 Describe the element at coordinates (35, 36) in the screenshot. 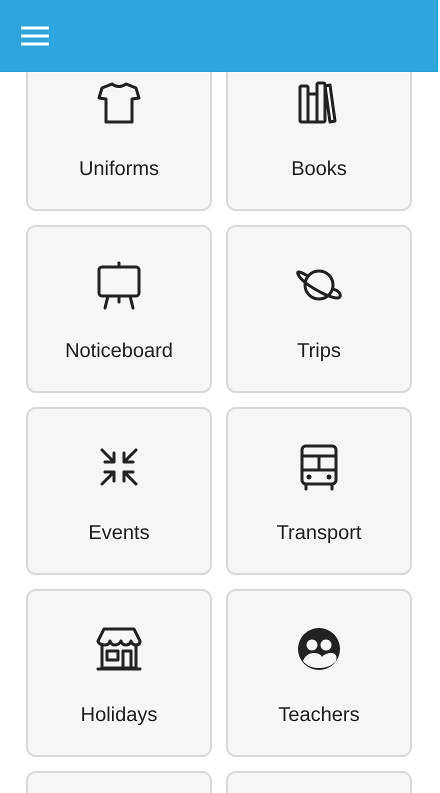

I see `menu-icon` at that location.